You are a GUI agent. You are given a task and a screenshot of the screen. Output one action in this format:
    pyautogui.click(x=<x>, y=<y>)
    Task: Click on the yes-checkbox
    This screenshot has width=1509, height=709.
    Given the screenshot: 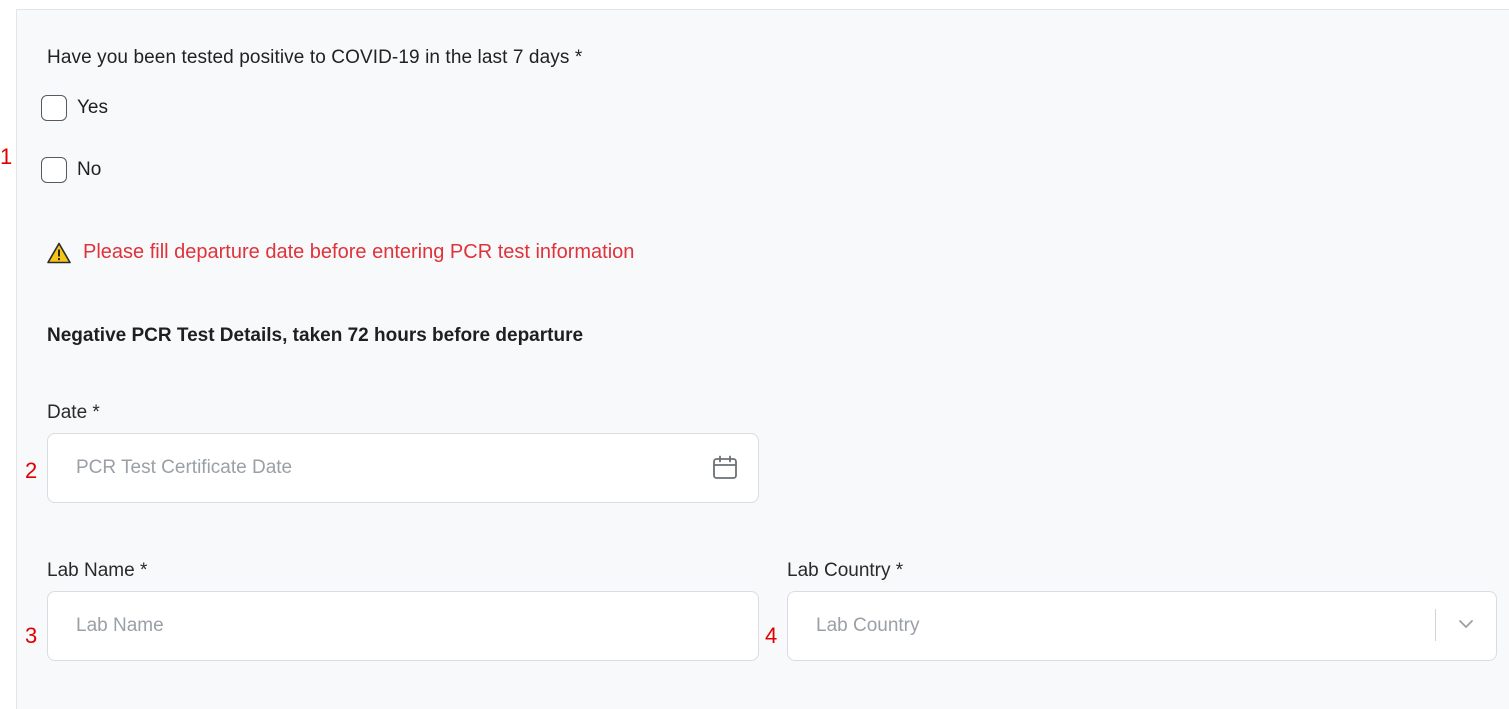 What is the action you would take?
    pyautogui.click(x=54, y=108)
    